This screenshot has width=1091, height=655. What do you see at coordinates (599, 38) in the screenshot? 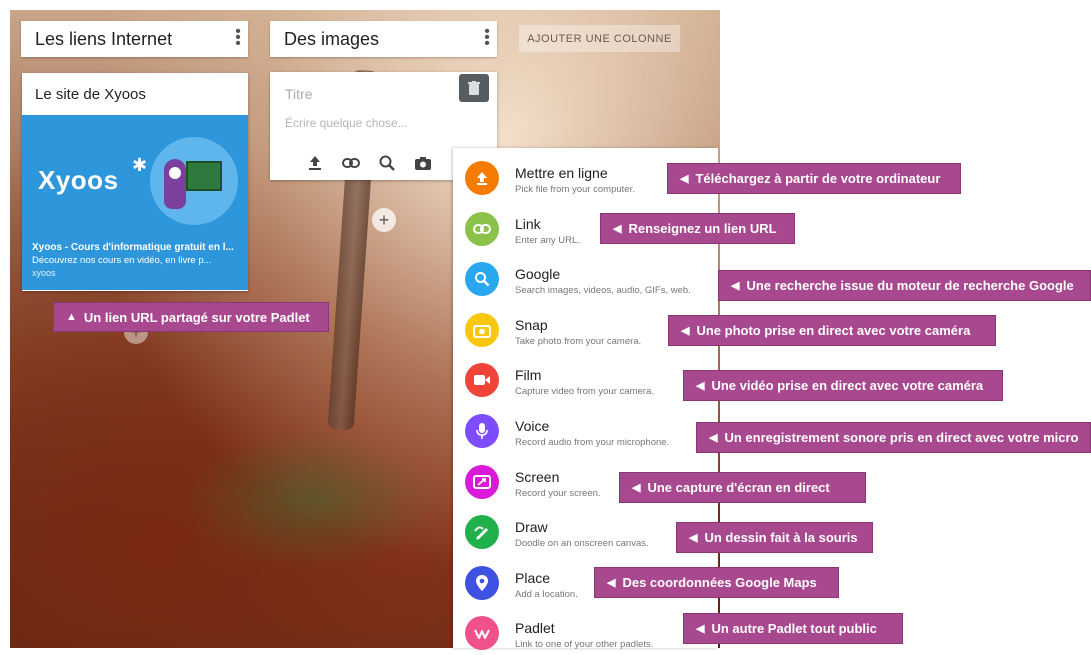
I see `add-column-button: AJOUTER UNE COLONNE` at bounding box center [599, 38].